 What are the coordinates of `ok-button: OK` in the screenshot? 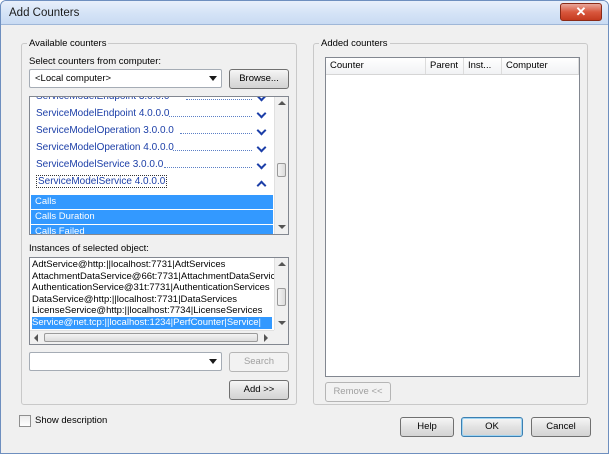 It's located at (492, 427).